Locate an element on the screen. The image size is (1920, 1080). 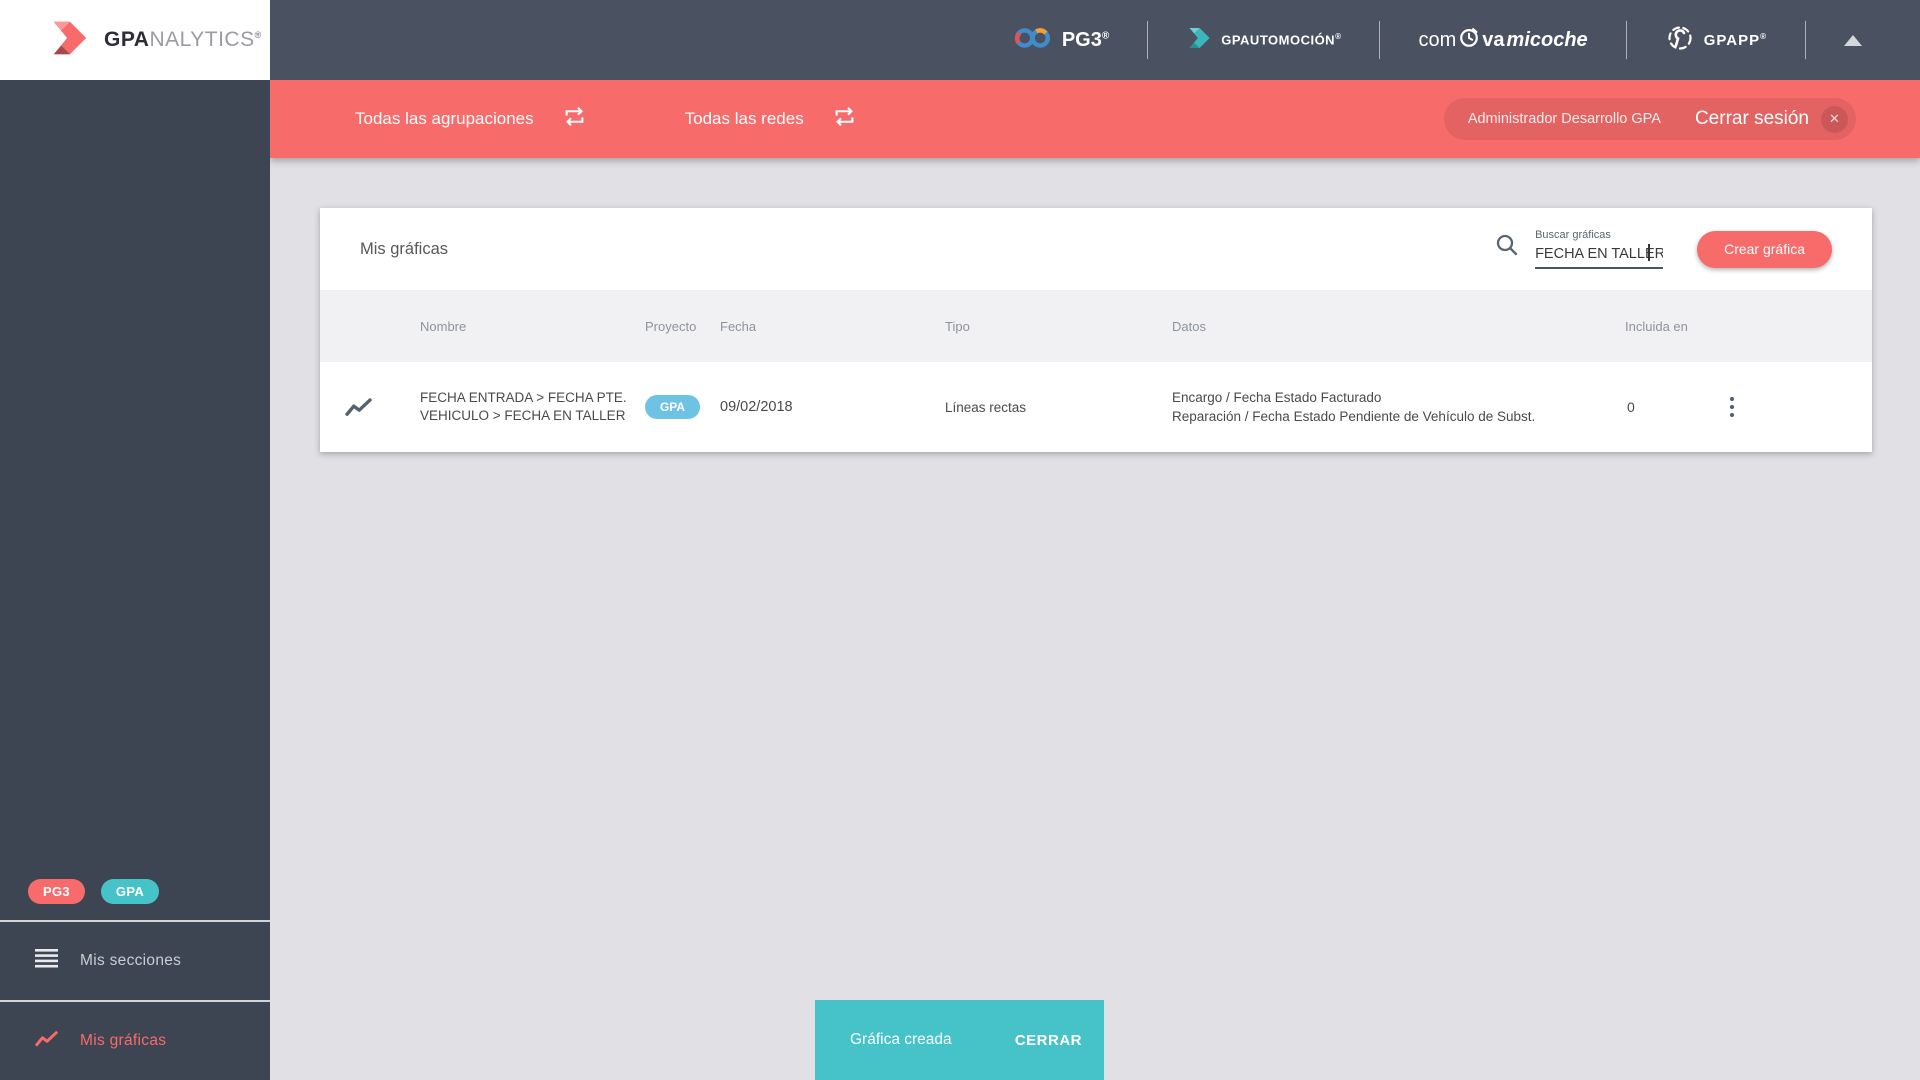
gpapp-logo: GPAPP® is located at coordinates (1716, 40).